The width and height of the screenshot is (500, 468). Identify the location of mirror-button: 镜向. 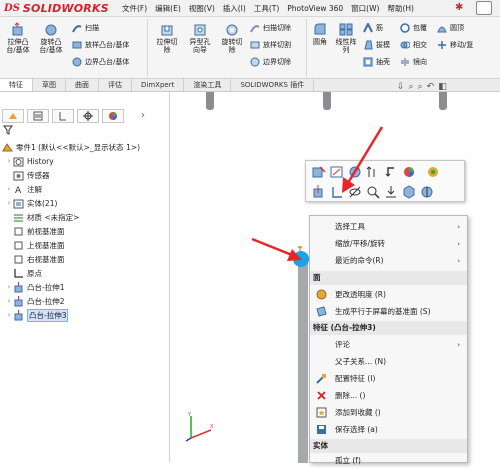
(413, 61).